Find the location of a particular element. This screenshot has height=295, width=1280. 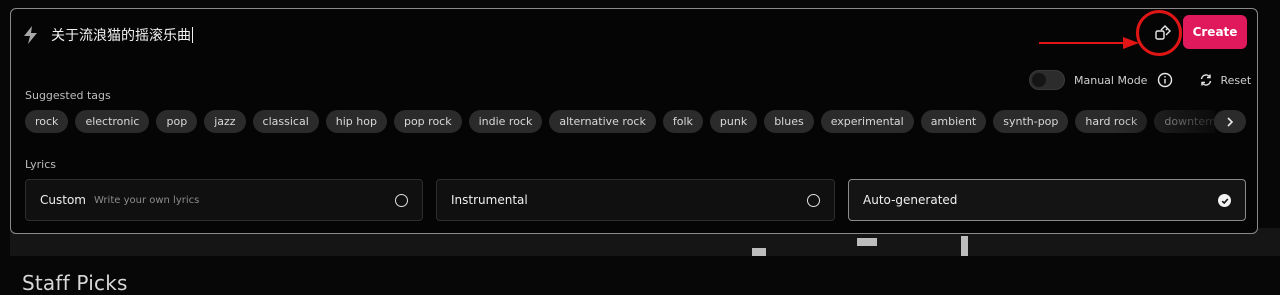

manual-mode-label: Manual Mode is located at coordinates (1111, 80).